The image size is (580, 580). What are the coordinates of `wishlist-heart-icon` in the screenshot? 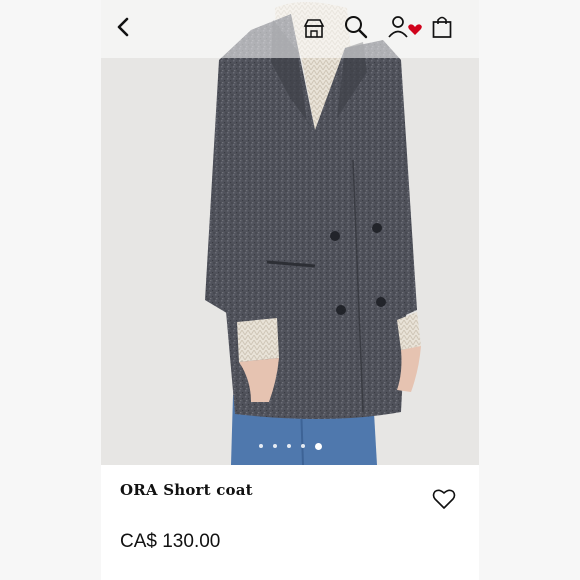 It's located at (444, 501).